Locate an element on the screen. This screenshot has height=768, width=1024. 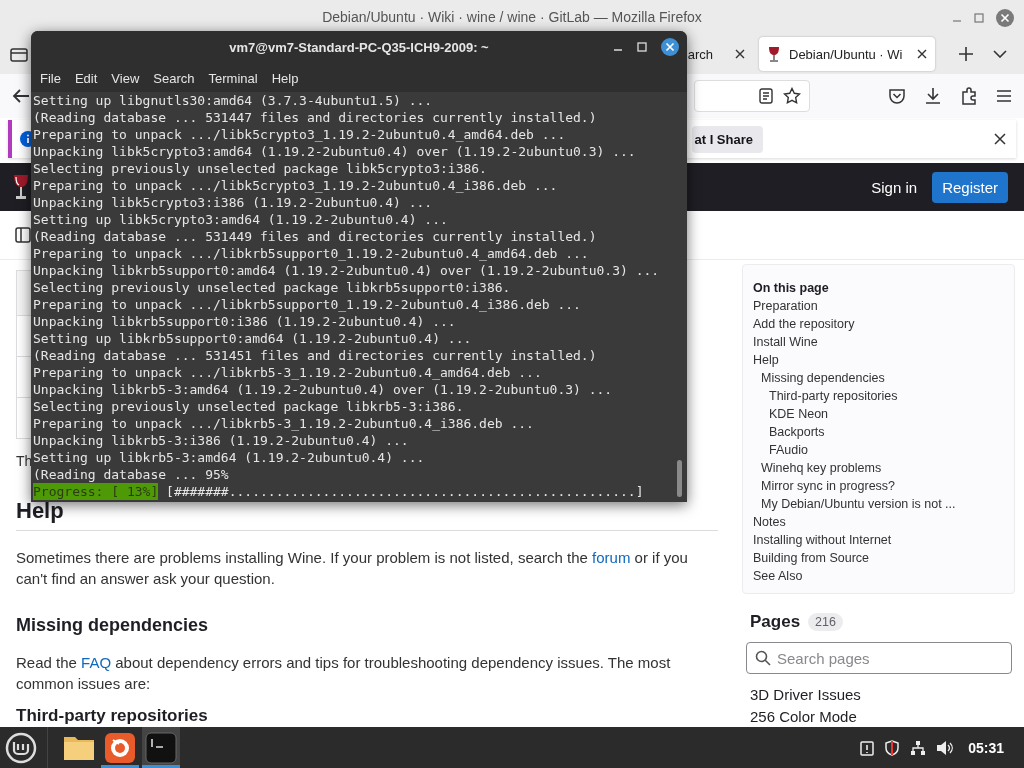
toc-link: Install Wine is located at coordinates (878, 342).